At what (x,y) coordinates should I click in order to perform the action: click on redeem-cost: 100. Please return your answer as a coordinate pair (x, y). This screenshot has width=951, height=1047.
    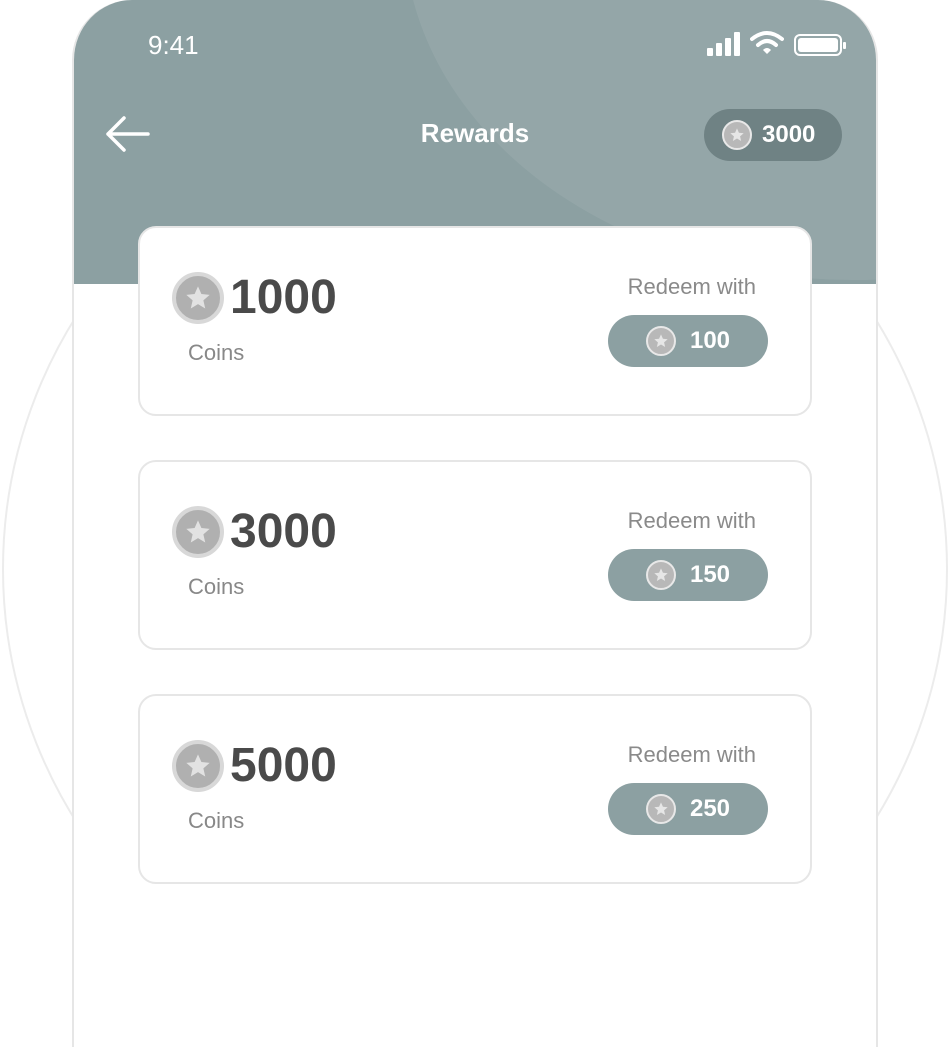
    Looking at the image, I should click on (710, 340).